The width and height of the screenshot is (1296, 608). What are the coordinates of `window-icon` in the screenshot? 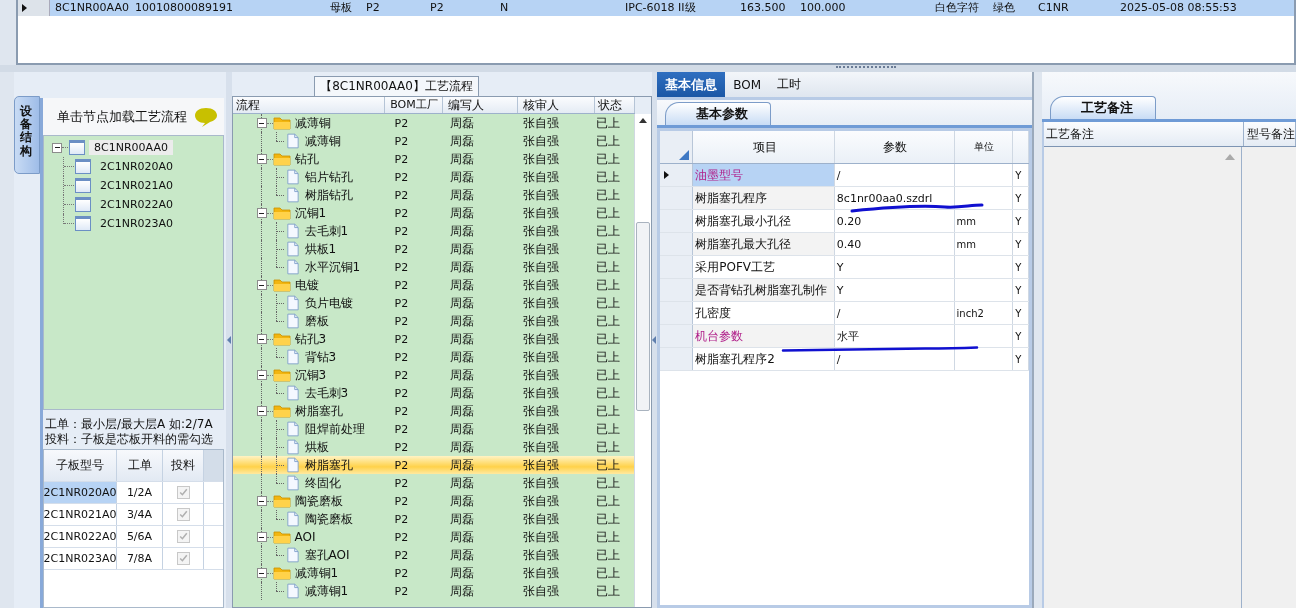 It's located at (83, 185).